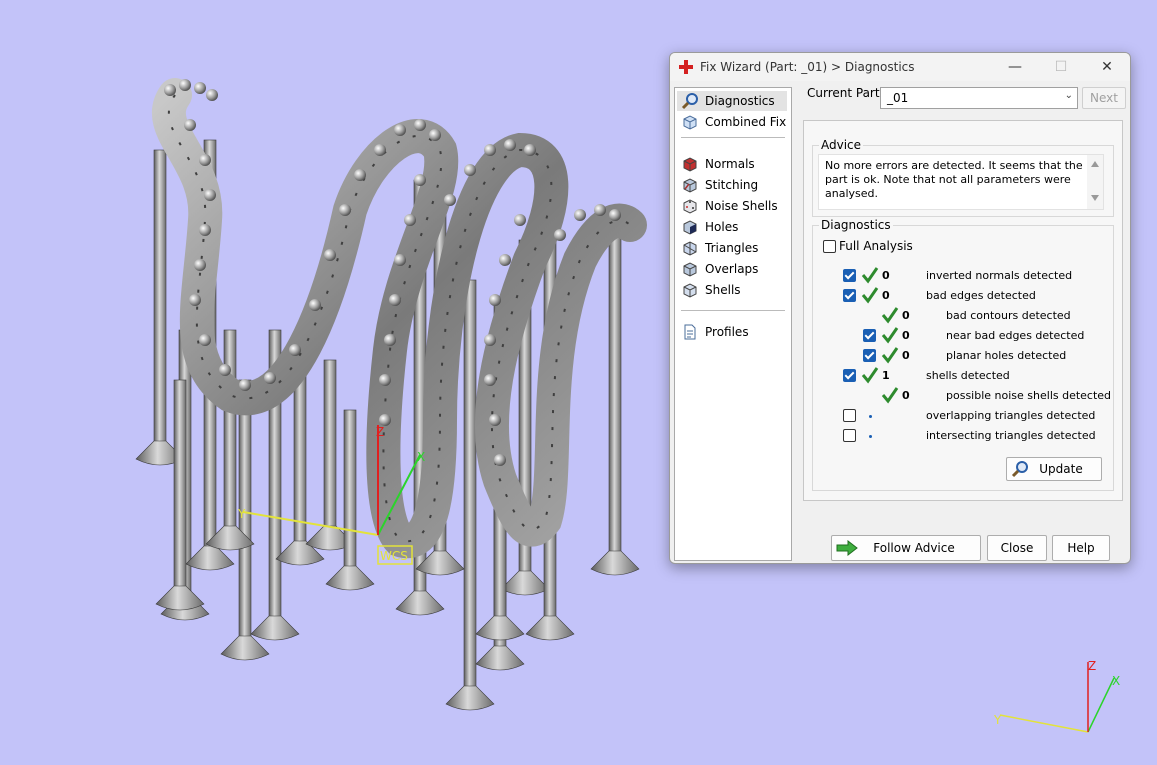  Describe the element at coordinates (1104, 98) in the screenshot. I see `next-button: Next` at that location.